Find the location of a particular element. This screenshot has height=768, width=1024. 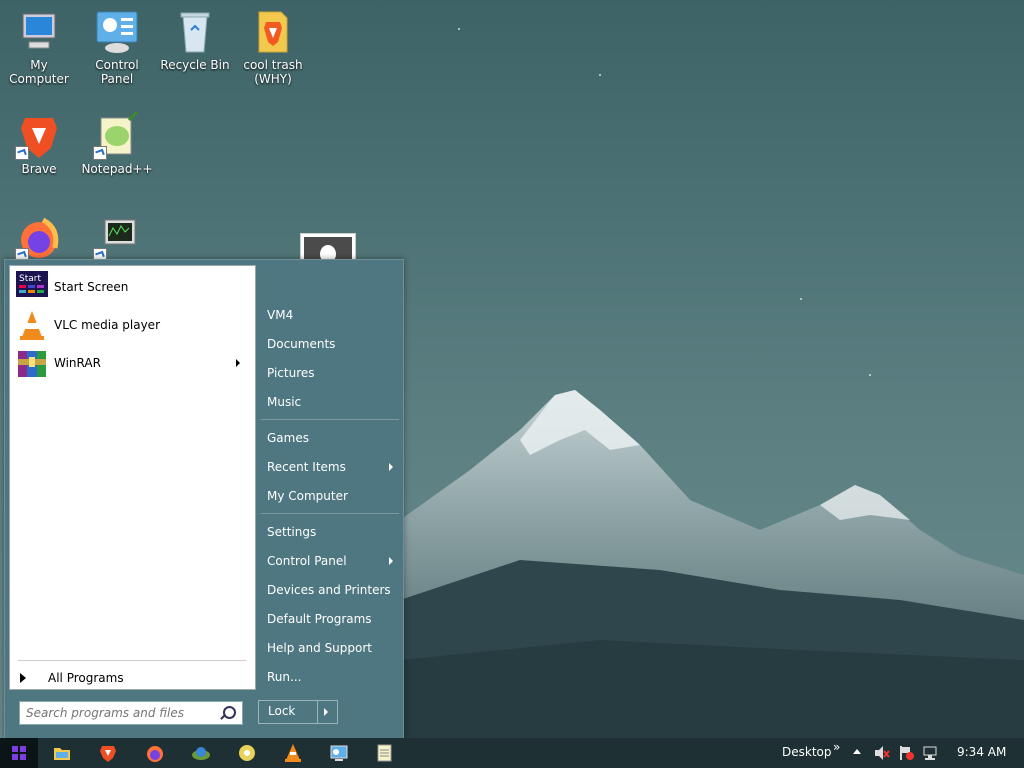

start-item-my-computer: My Computer is located at coordinates (332, 496).